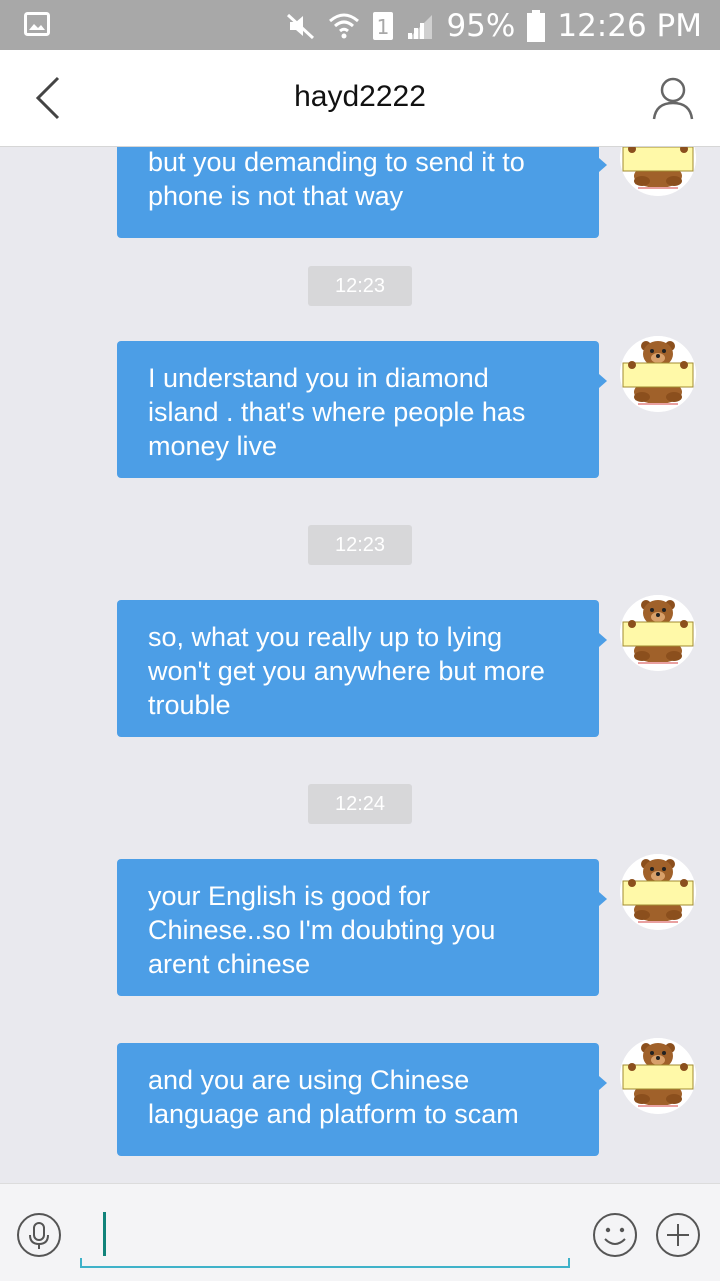 This screenshot has width=720, height=1281. Describe the element at coordinates (678, 1235) in the screenshot. I see `plus-icon` at that location.